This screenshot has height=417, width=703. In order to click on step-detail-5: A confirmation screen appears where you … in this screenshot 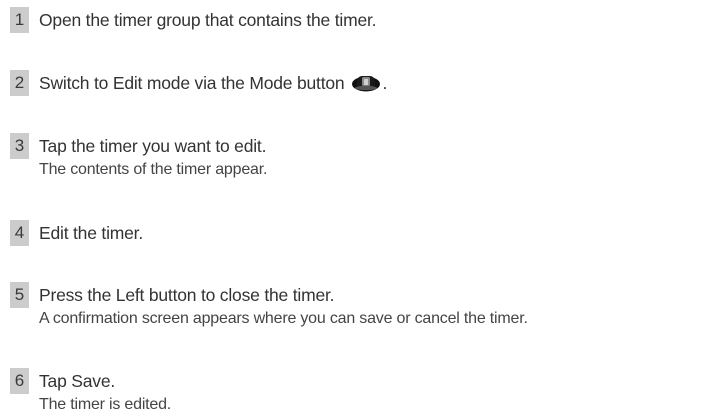, I will do `click(283, 318)`.